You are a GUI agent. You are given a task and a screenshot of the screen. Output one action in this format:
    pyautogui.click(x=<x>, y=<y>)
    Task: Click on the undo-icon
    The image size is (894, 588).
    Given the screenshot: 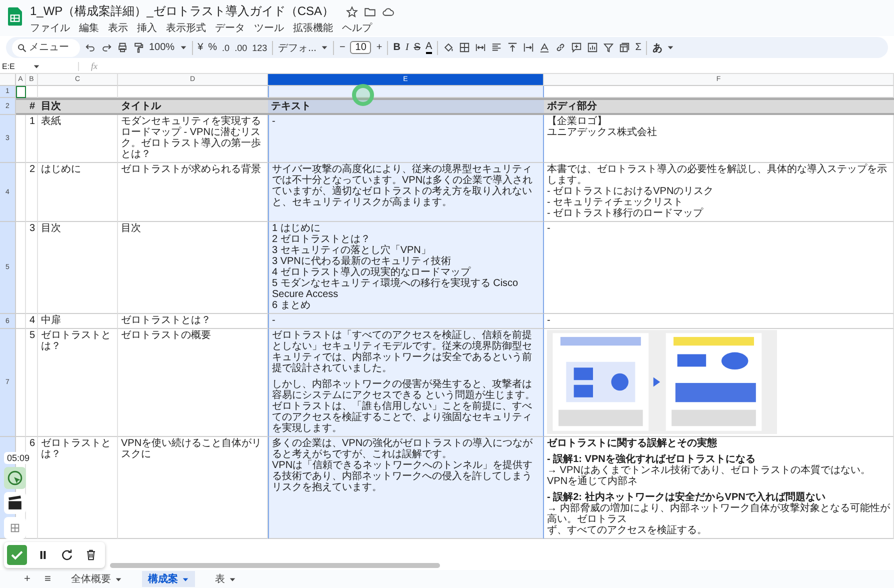 What is the action you would take?
    pyautogui.click(x=90, y=47)
    